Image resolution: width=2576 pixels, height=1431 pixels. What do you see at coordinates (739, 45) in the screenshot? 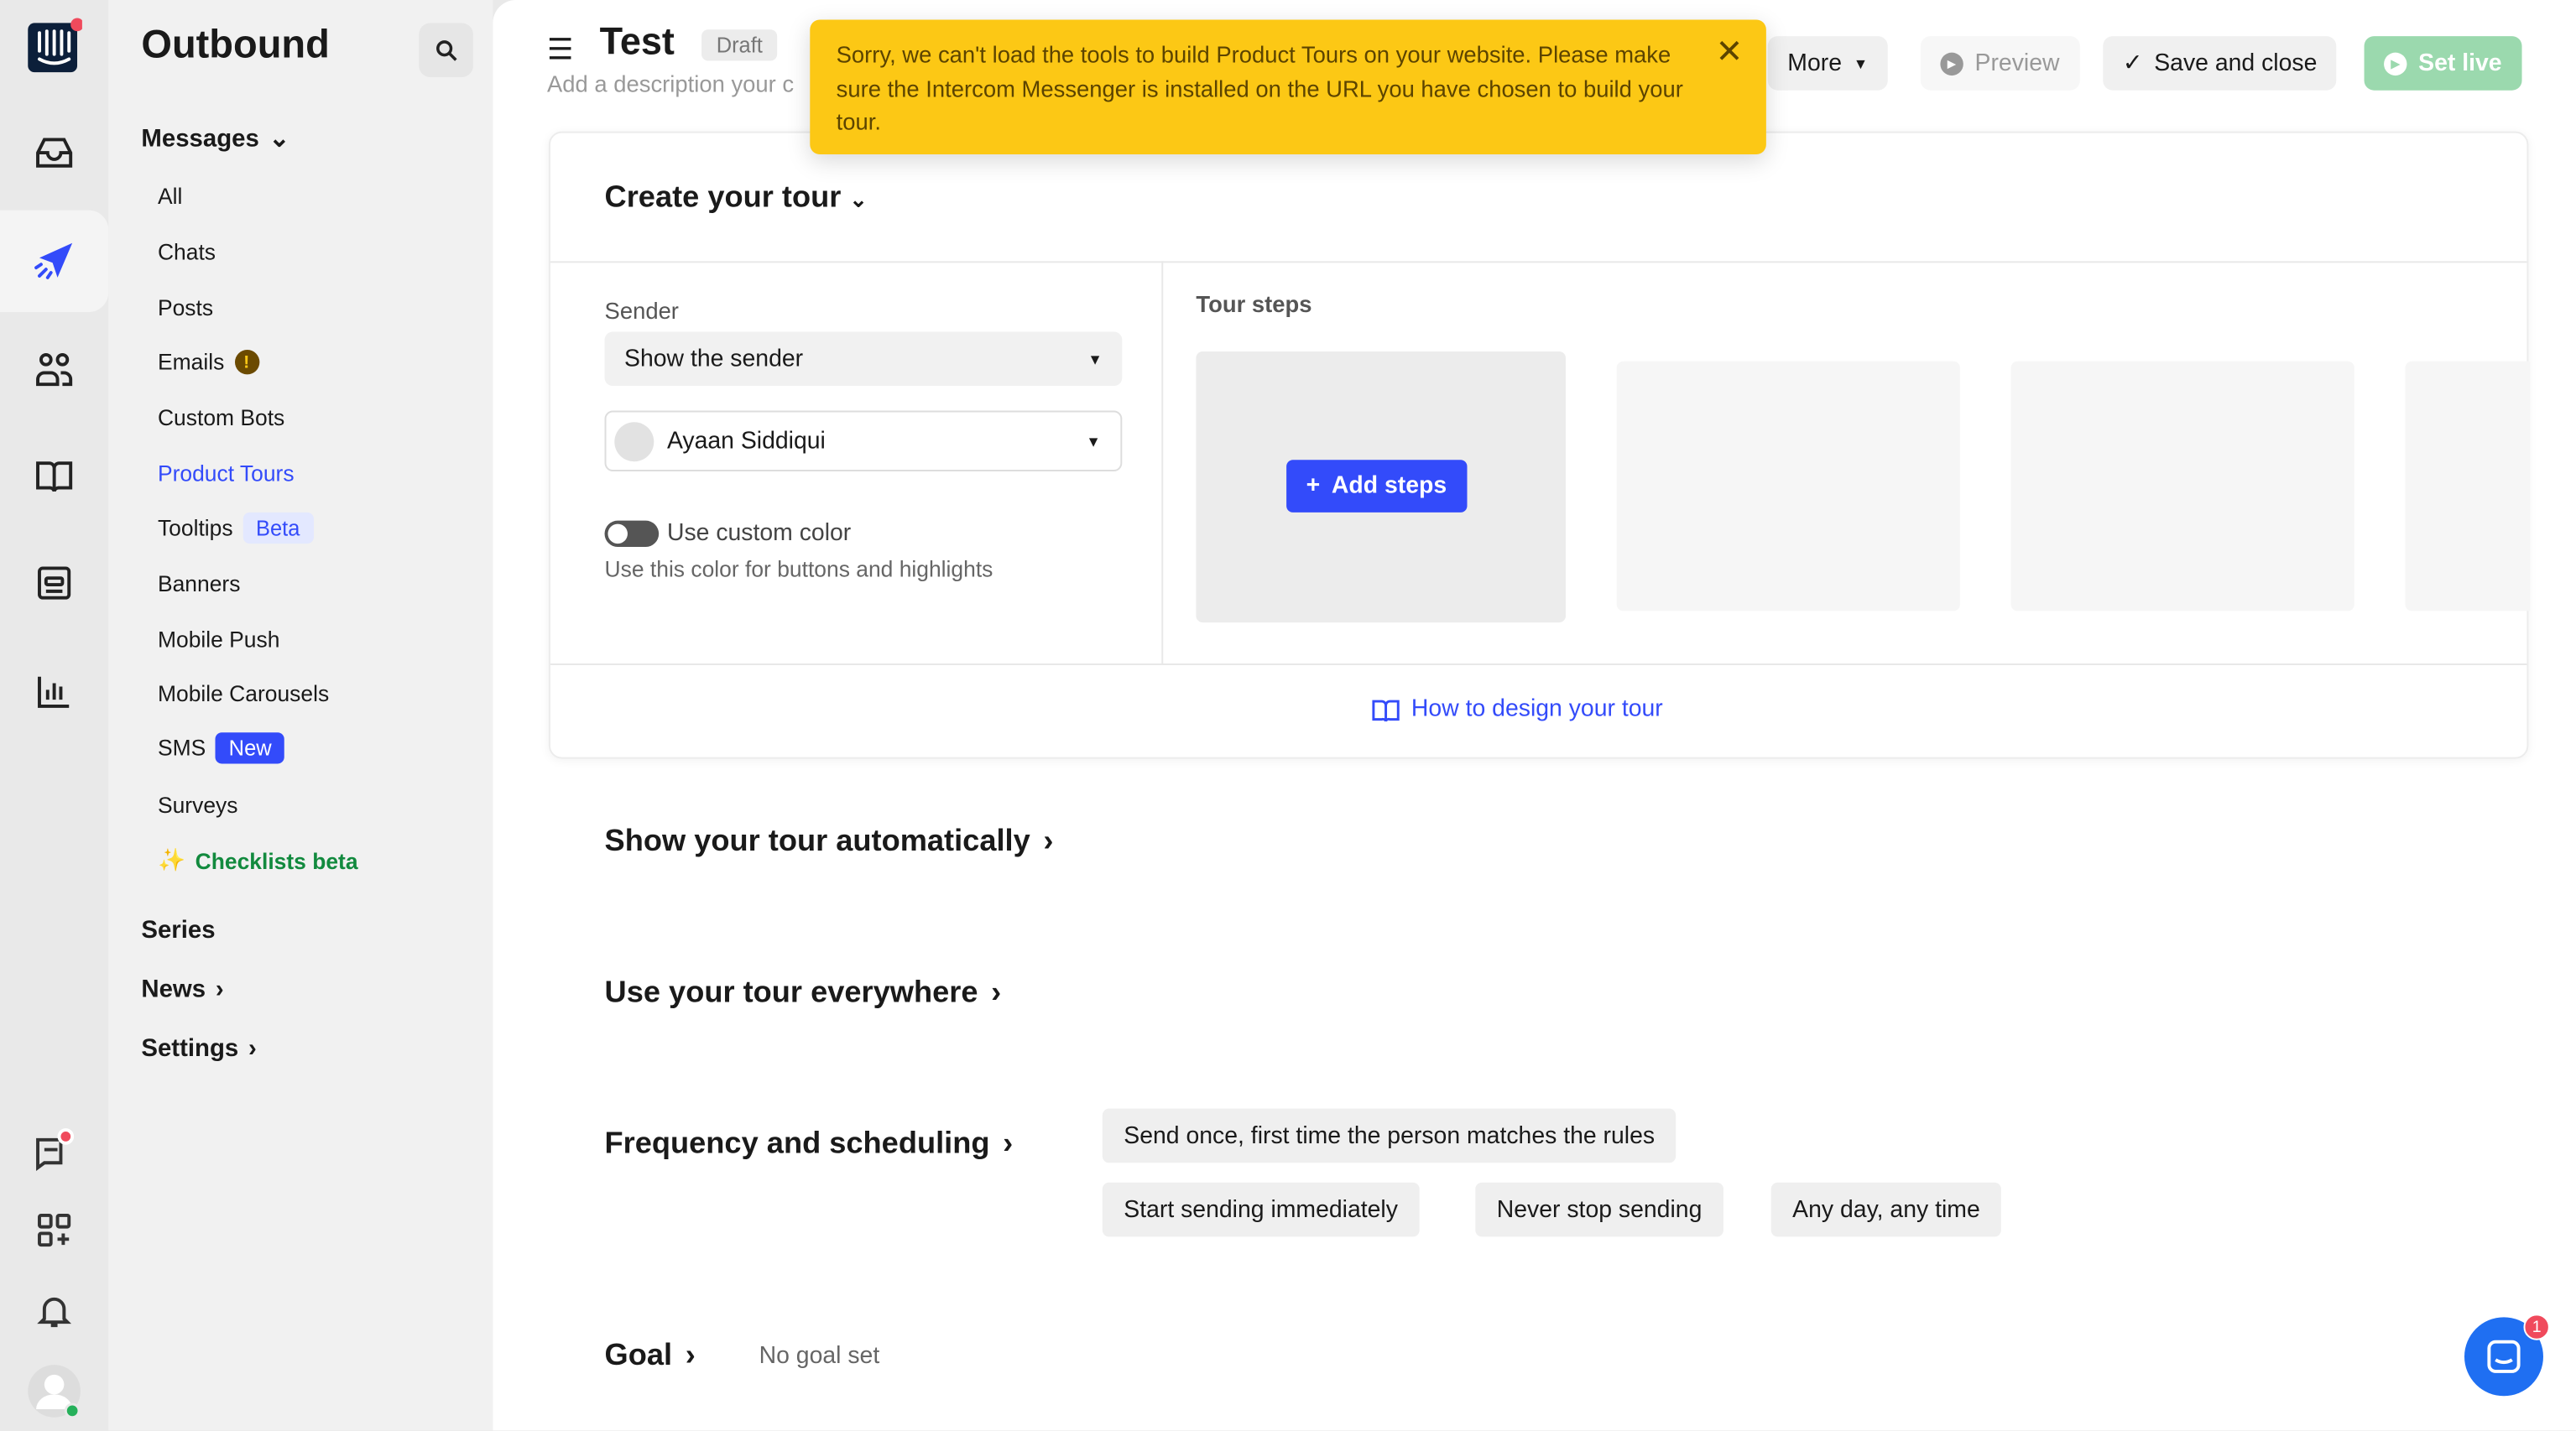
I see `status-badge: Draft` at bounding box center [739, 45].